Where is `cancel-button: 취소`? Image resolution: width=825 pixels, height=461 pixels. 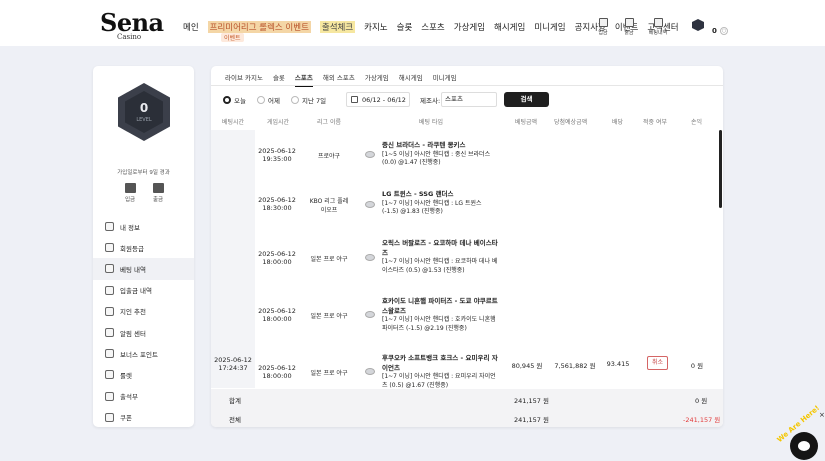 cancel-button: 취소 is located at coordinates (657, 363).